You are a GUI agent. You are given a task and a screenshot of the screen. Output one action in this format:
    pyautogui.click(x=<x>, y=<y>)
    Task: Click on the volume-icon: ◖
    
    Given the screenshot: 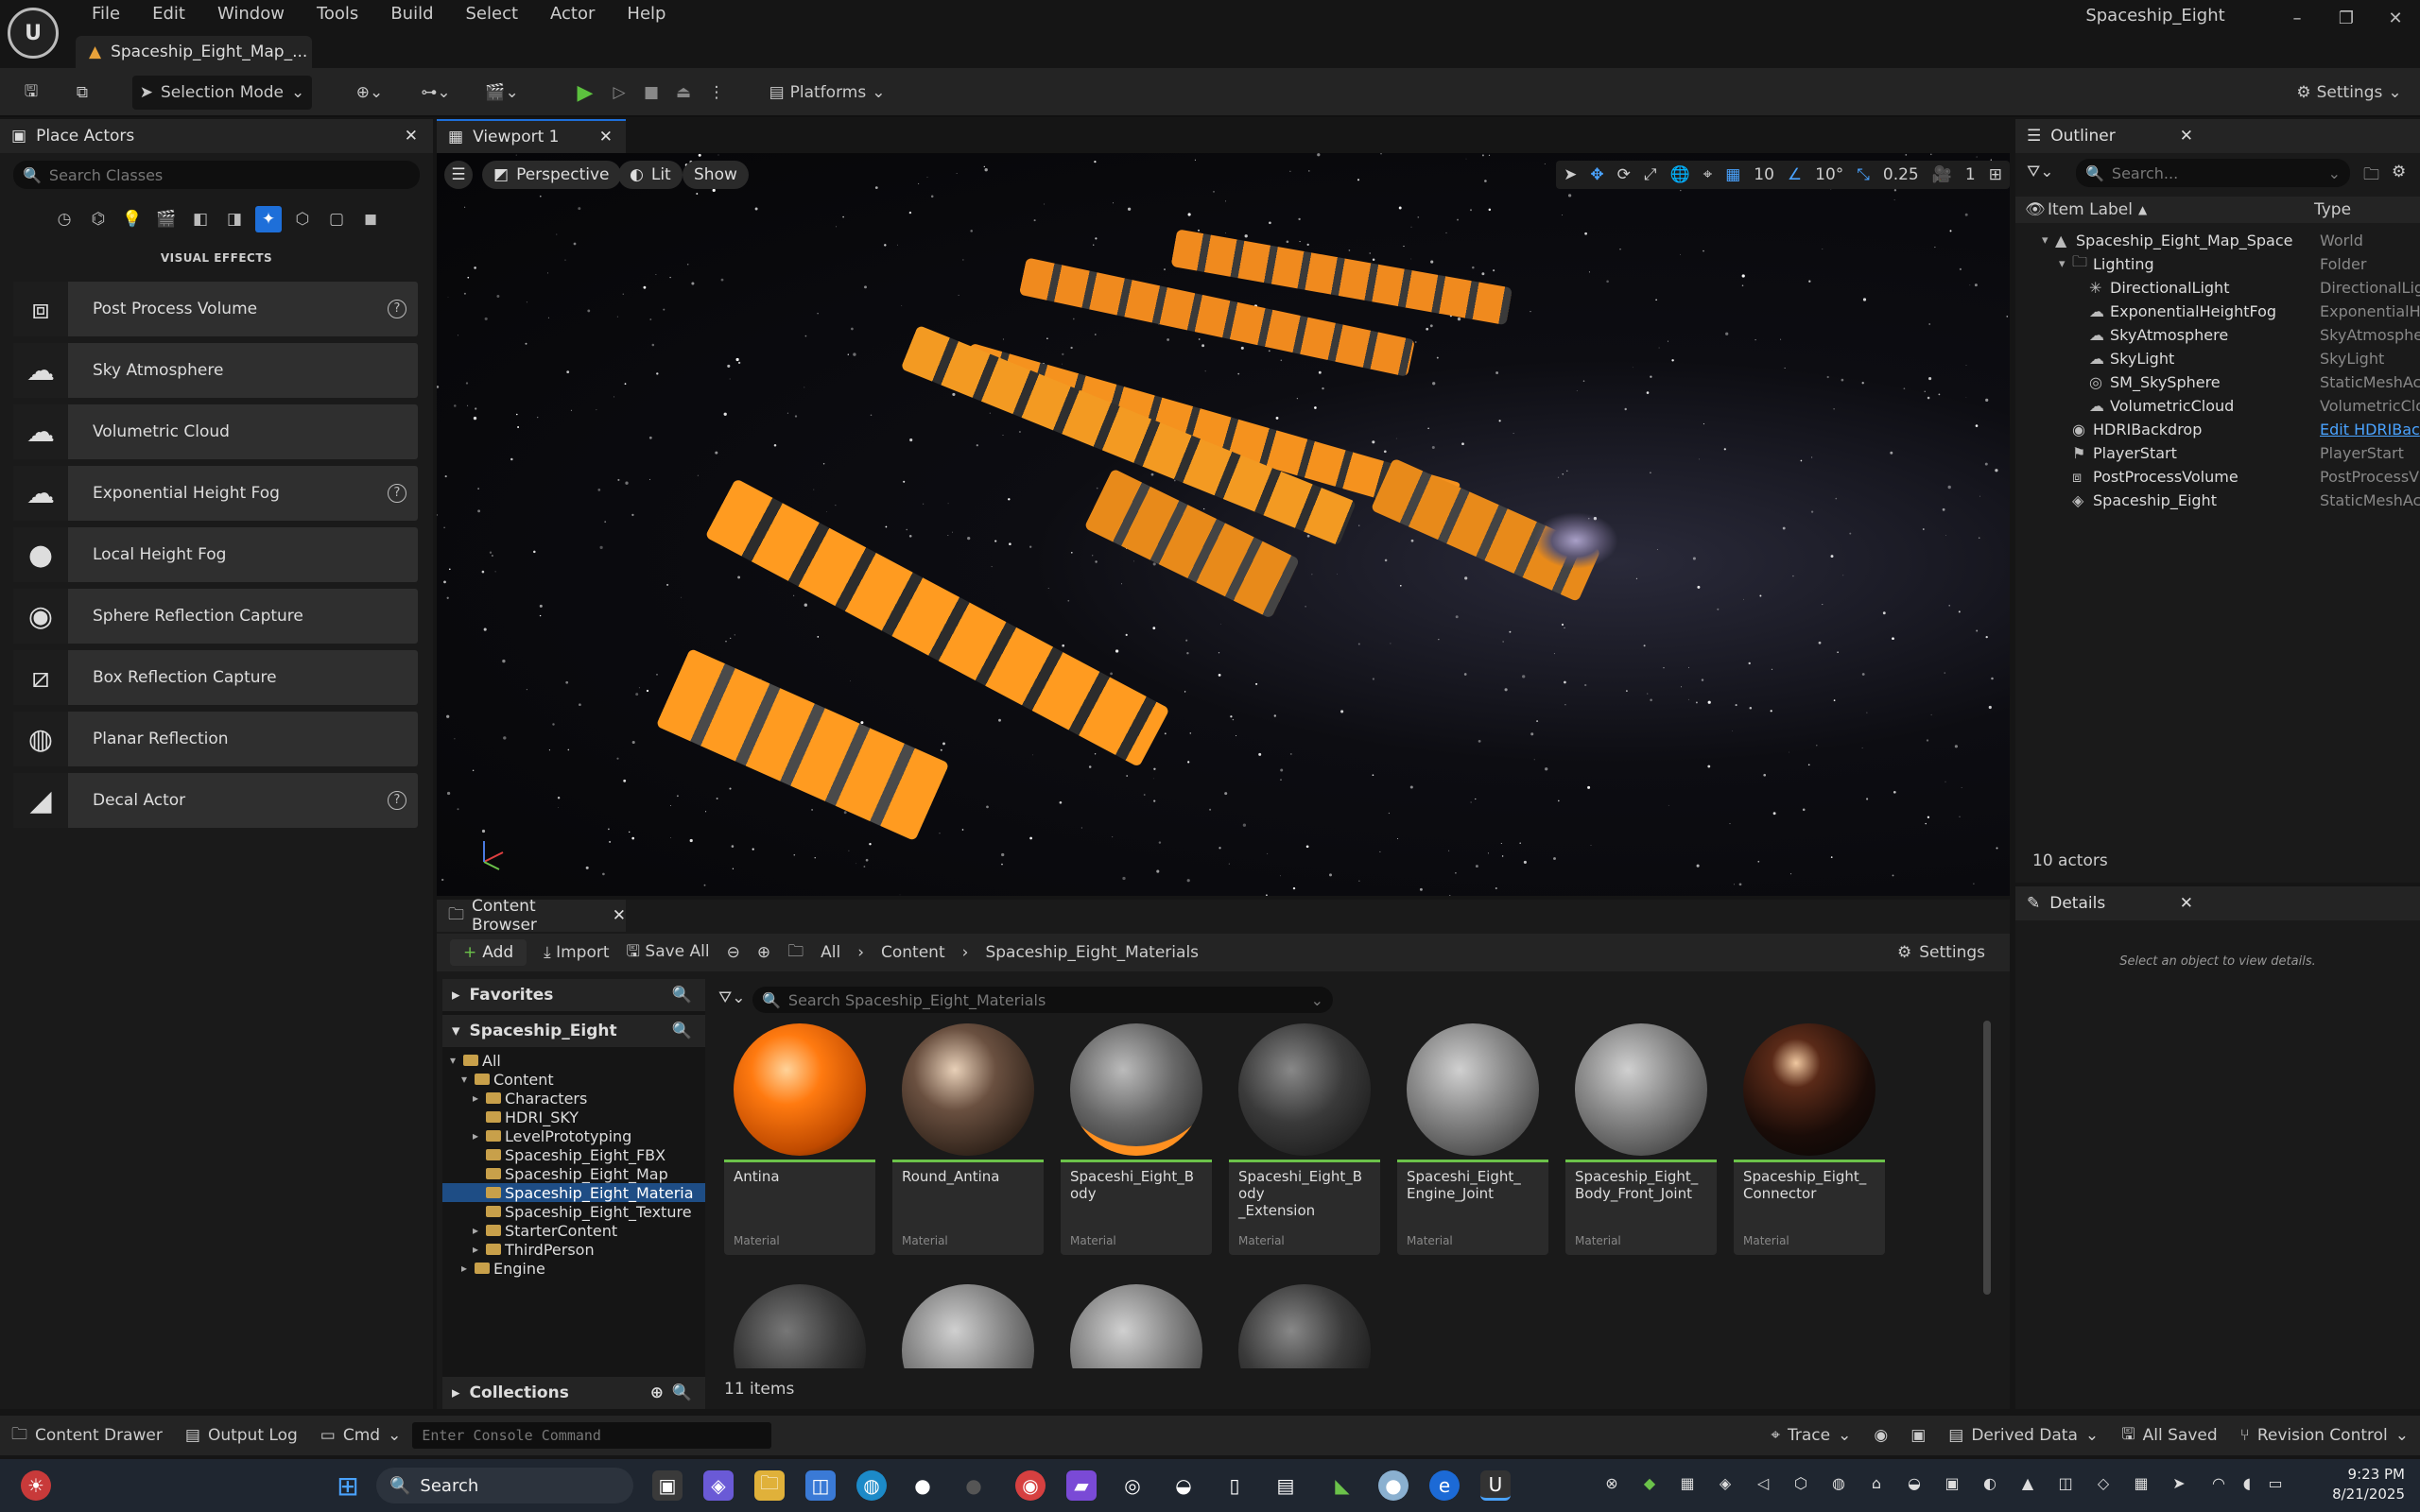 What is the action you would take?
    pyautogui.click(x=2247, y=1484)
    